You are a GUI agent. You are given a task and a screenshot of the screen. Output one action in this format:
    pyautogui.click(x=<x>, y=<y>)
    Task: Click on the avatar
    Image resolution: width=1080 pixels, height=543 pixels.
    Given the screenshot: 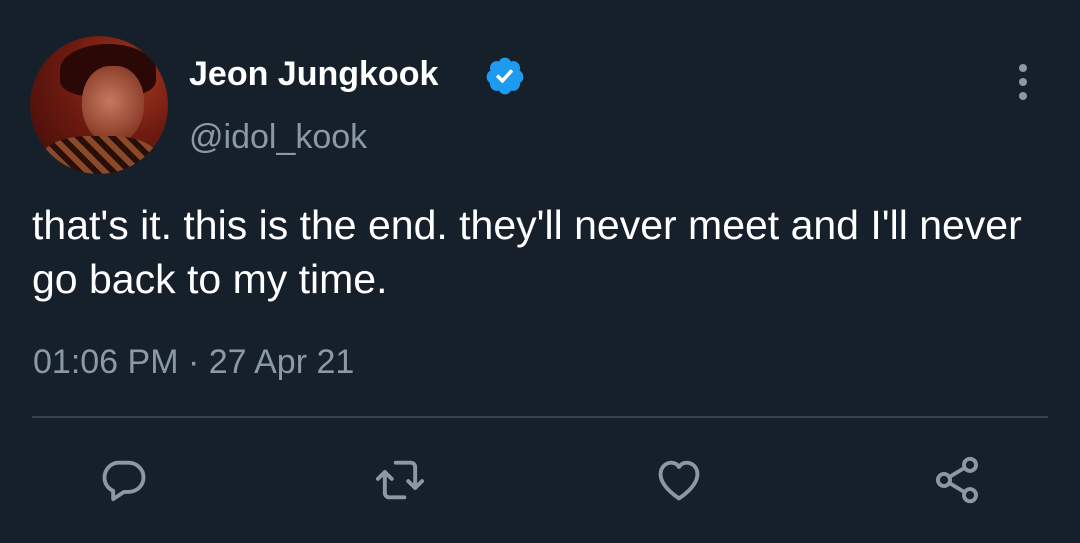 What is the action you would take?
    pyautogui.click(x=99, y=105)
    